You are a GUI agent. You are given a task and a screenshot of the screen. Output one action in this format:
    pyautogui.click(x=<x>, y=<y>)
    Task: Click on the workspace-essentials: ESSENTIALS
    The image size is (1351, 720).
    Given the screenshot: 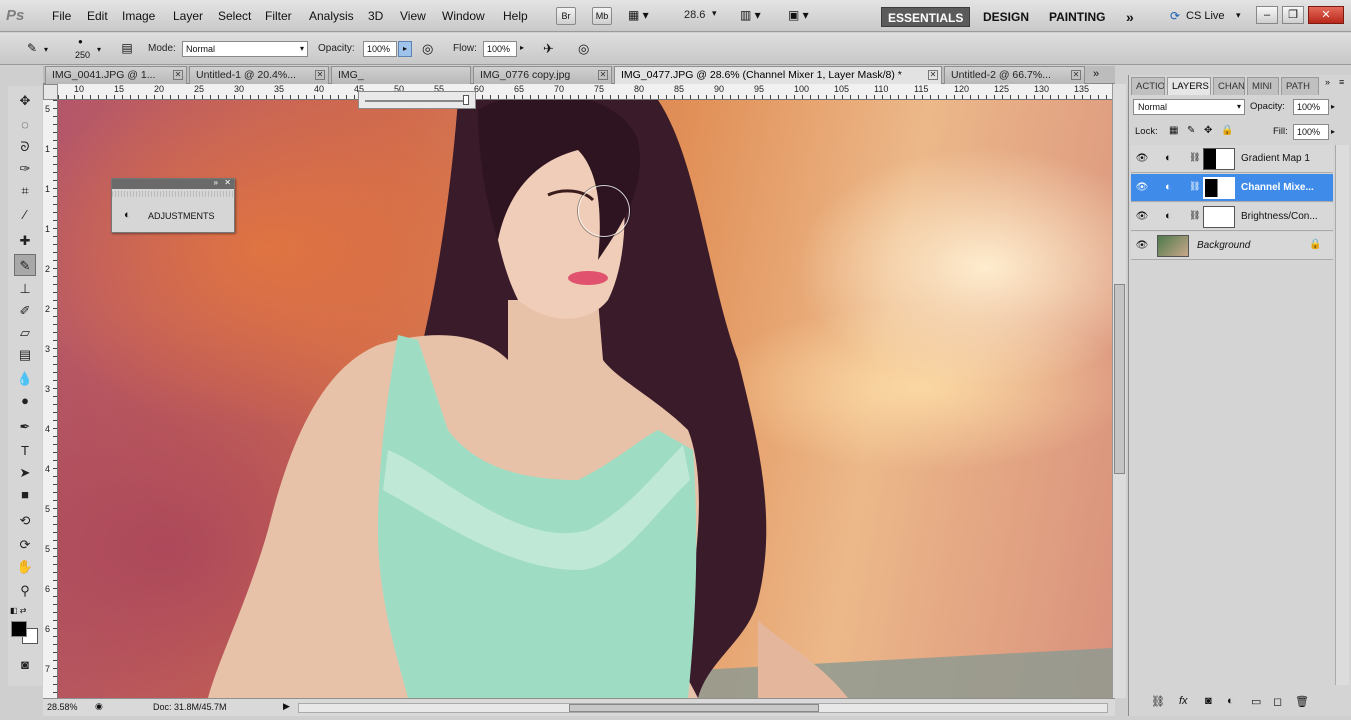 What is the action you would take?
    pyautogui.click(x=926, y=17)
    